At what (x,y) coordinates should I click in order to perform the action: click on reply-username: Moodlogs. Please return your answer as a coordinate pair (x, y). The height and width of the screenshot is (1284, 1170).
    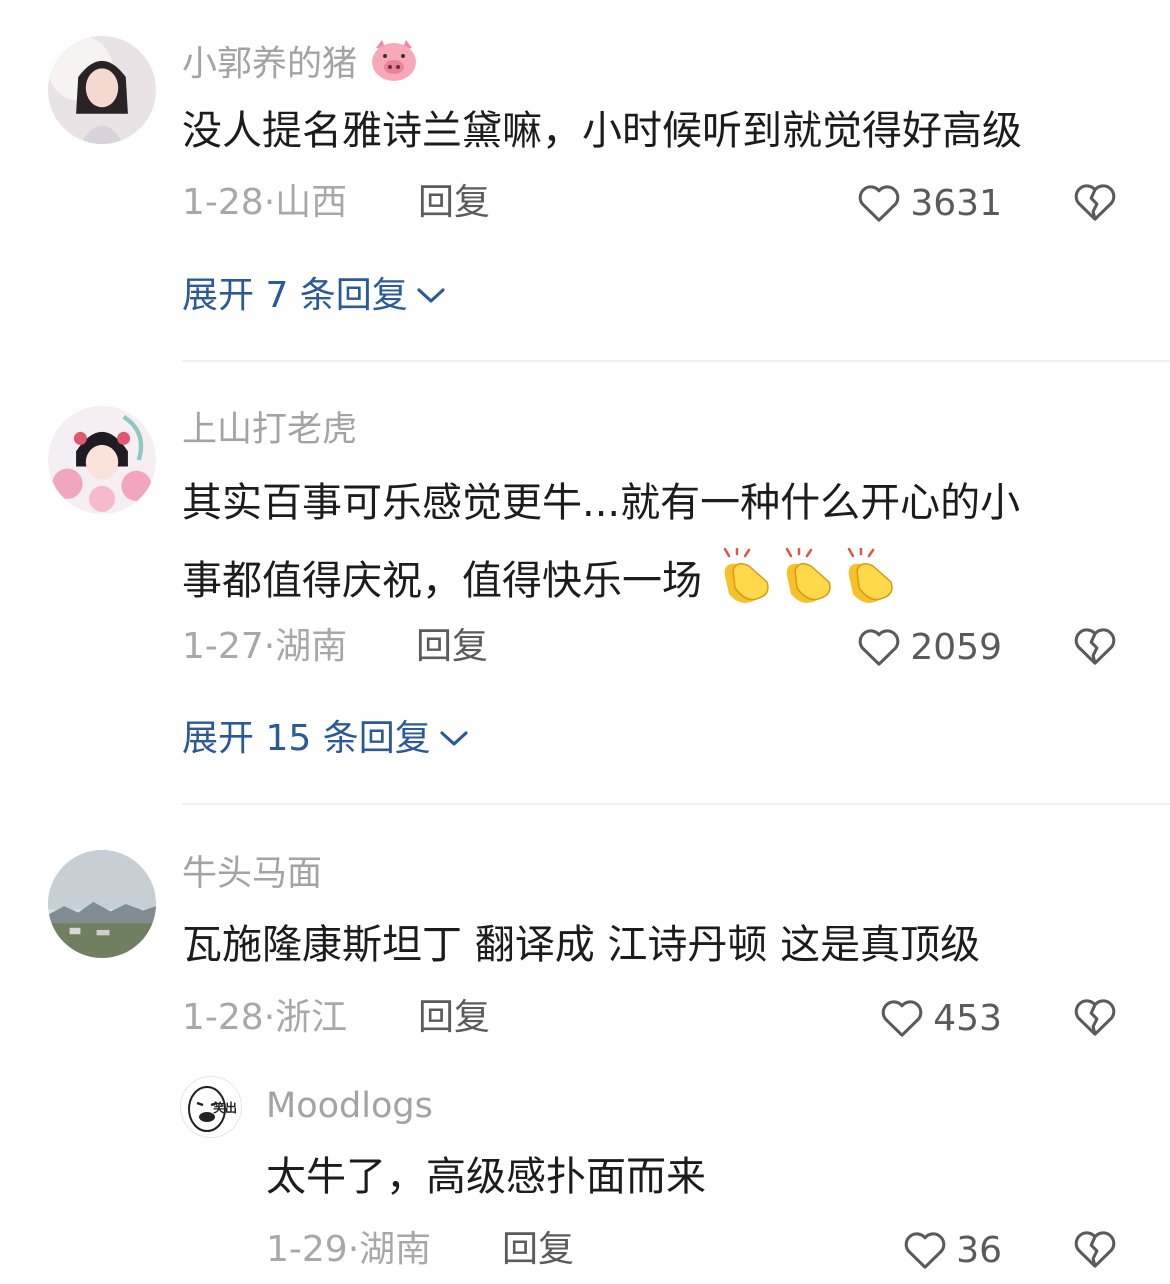
    Looking at the image, I should click on (349, 1106).